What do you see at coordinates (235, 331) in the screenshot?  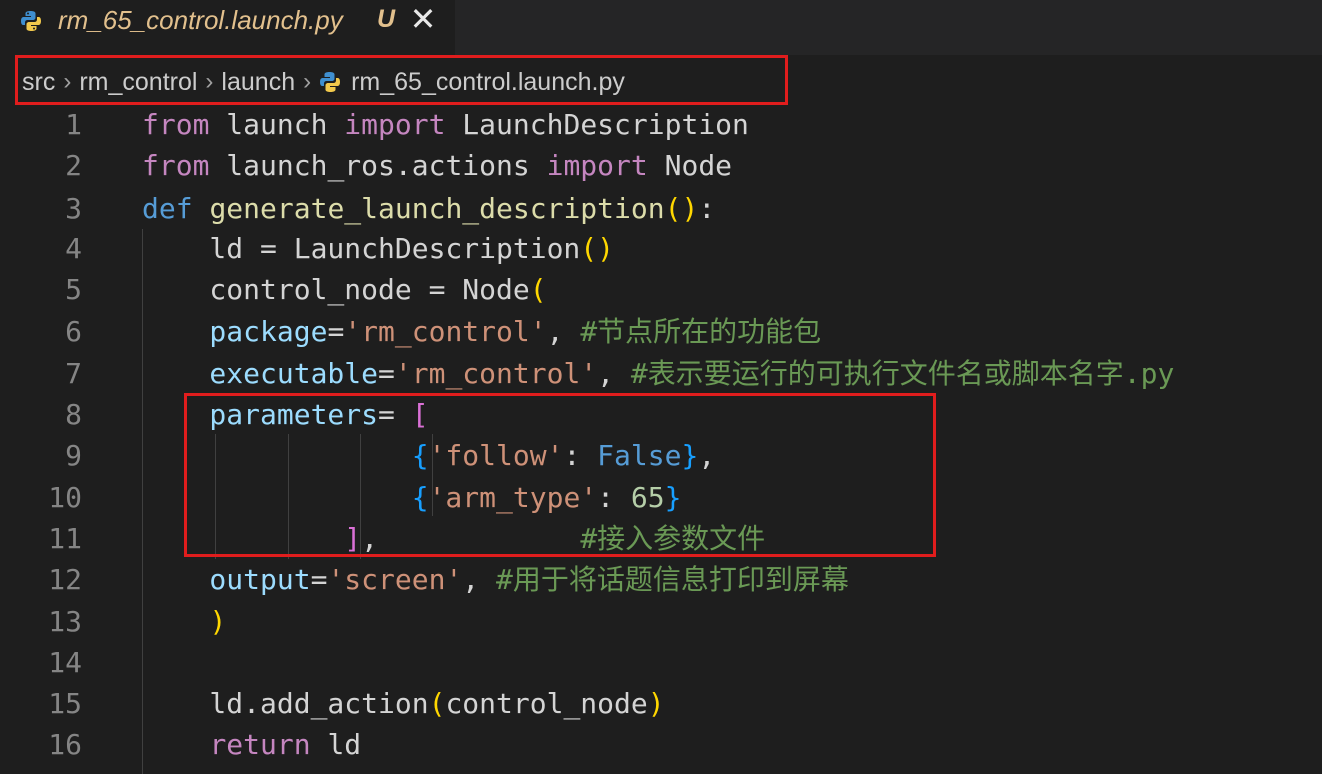 I see `code-token: package` at bounding box center [235, 331].